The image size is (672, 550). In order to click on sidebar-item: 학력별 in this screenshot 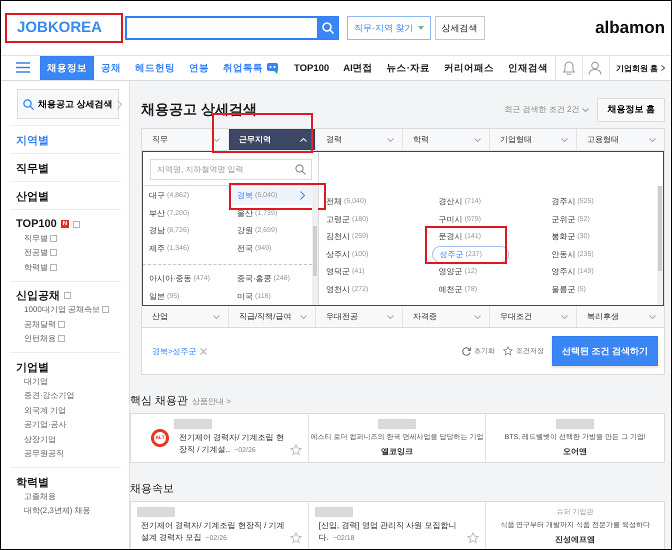, I will do `click(36, 267)`.